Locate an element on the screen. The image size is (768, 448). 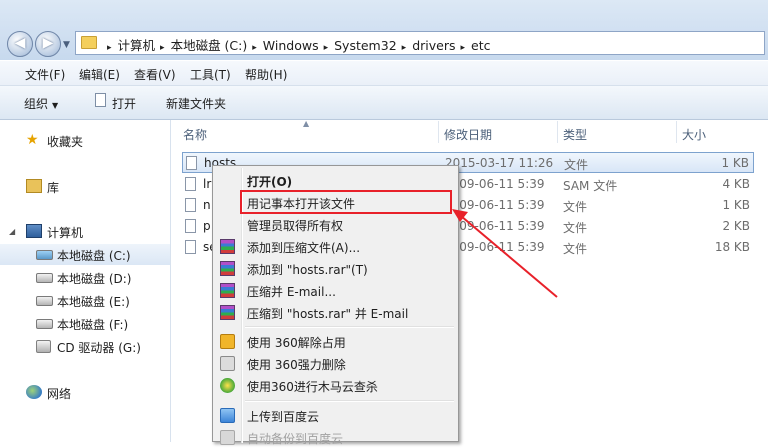
annotation-arrow-line is located at coordinates (509, 256).